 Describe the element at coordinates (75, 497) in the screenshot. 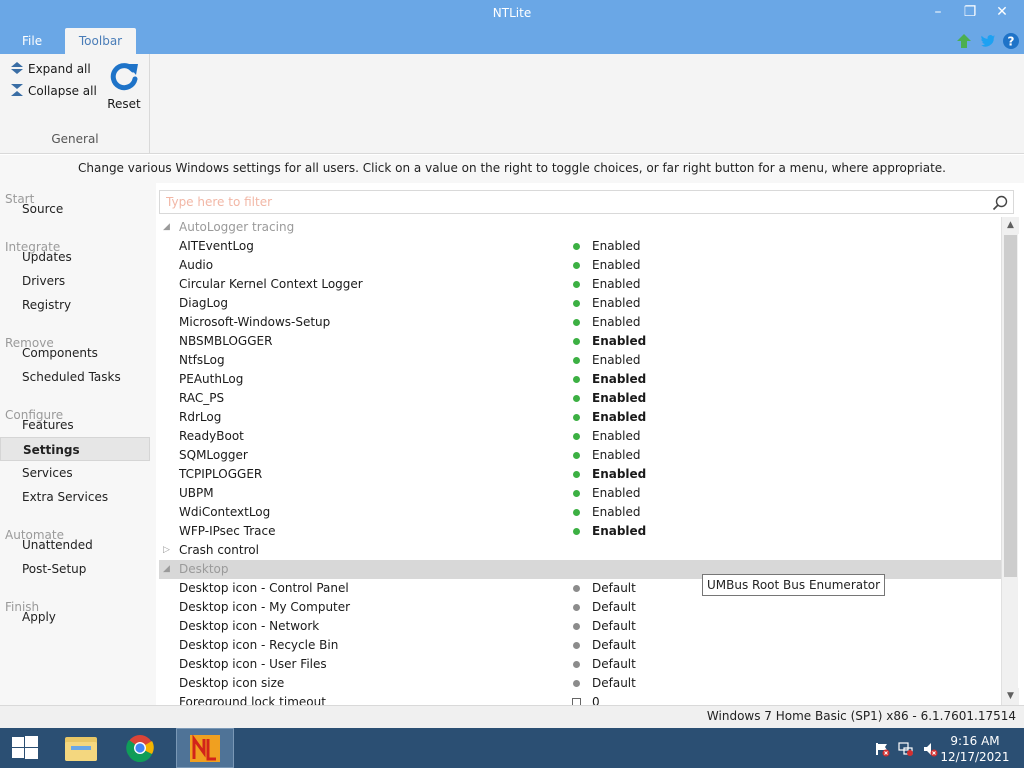

I see `sidebar-item-extra-services: Extra Services` at that location.